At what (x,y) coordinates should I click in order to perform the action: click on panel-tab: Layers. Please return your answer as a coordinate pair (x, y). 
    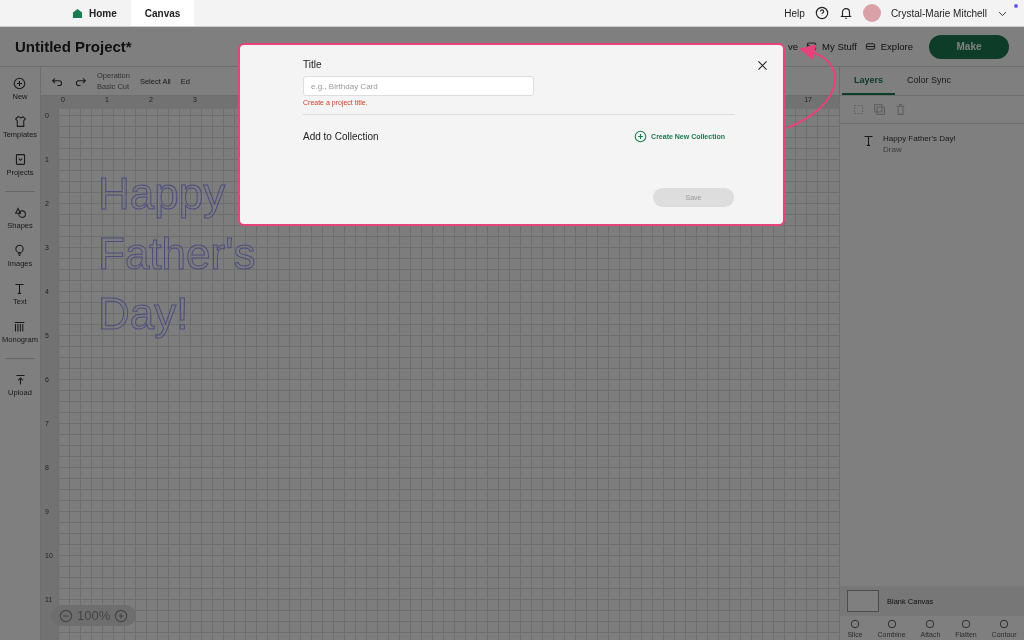
    Looking at the image, I should click on (869, 81).